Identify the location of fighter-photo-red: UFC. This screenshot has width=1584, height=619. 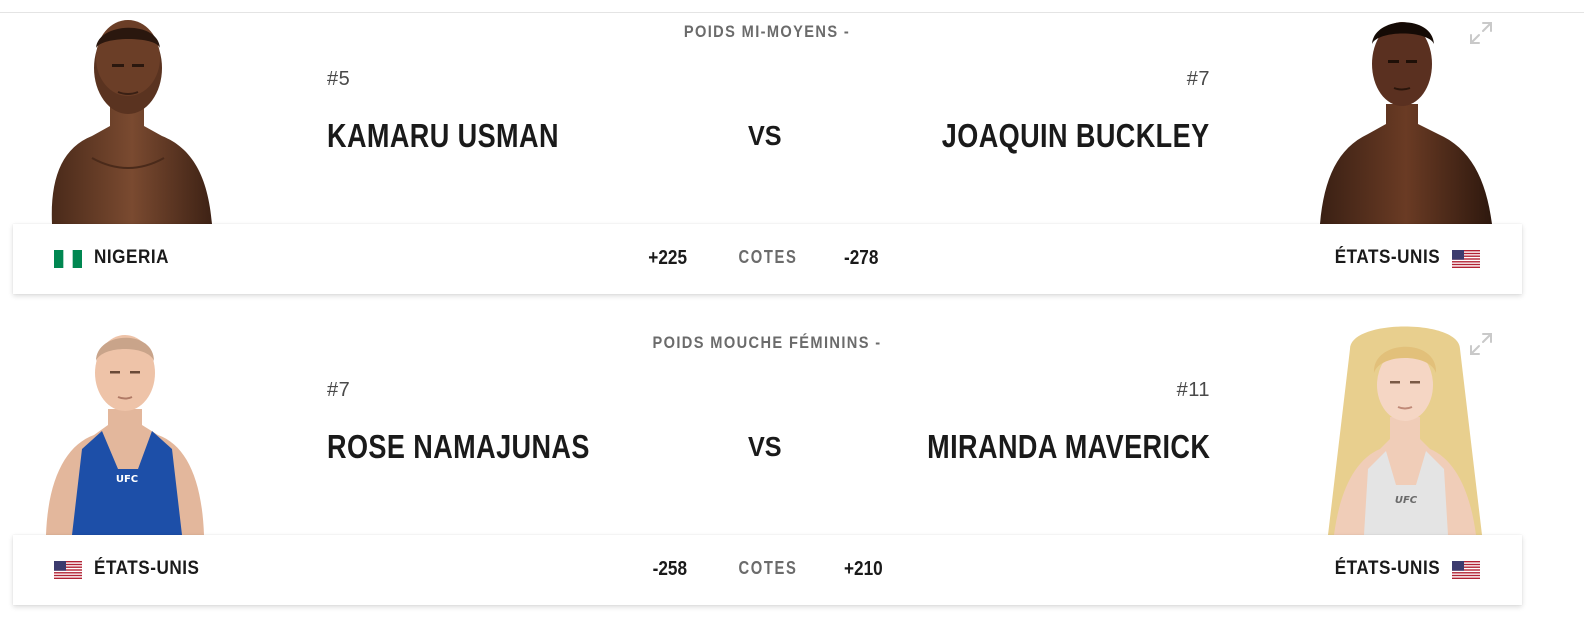
(127, 427).